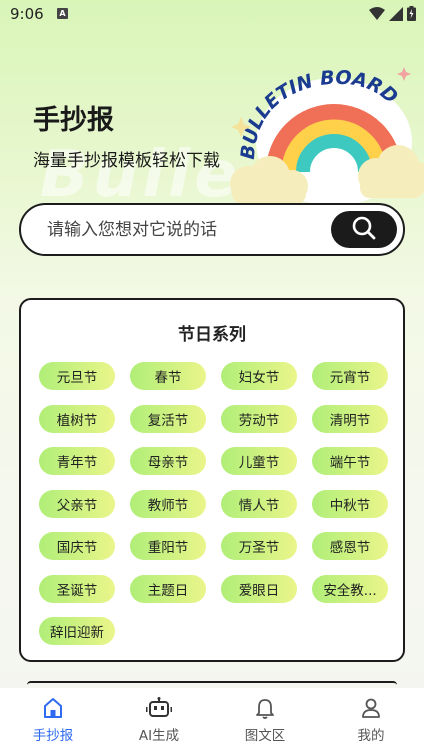 This screenshot has width=424, height=753. I want to click on home-icon, so click(53, 708).